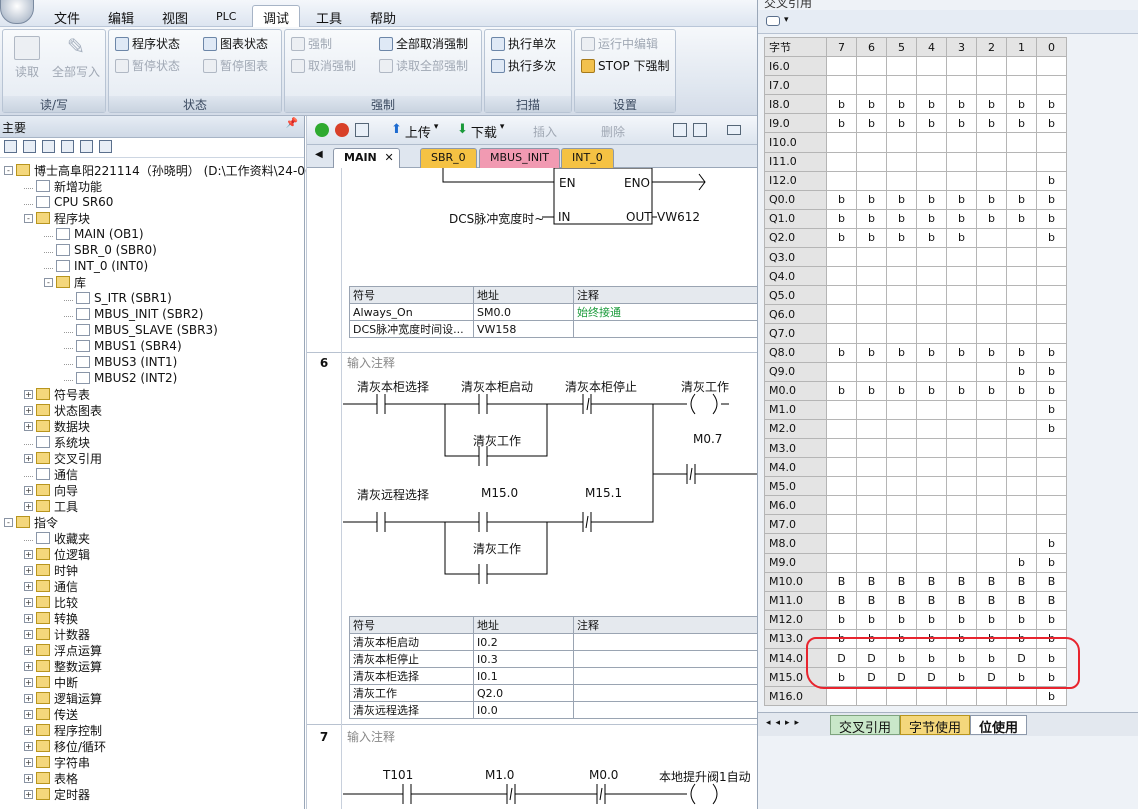 This screenshot has width=1138, height=809. What do you see at coordinates (935, 725) in the screenshot?
I see `tab-byte-usage: 字节使用` at bounding box center [935, 725].